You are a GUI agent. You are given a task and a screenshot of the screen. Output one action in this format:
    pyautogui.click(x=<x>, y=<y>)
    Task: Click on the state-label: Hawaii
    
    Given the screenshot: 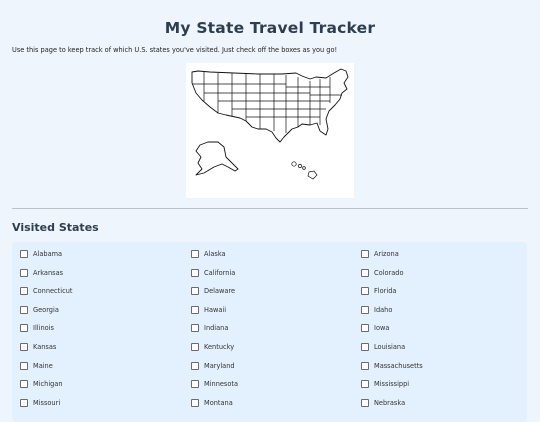 What is the action you would take?
    pyautogui.click(x=215, y=309)
    